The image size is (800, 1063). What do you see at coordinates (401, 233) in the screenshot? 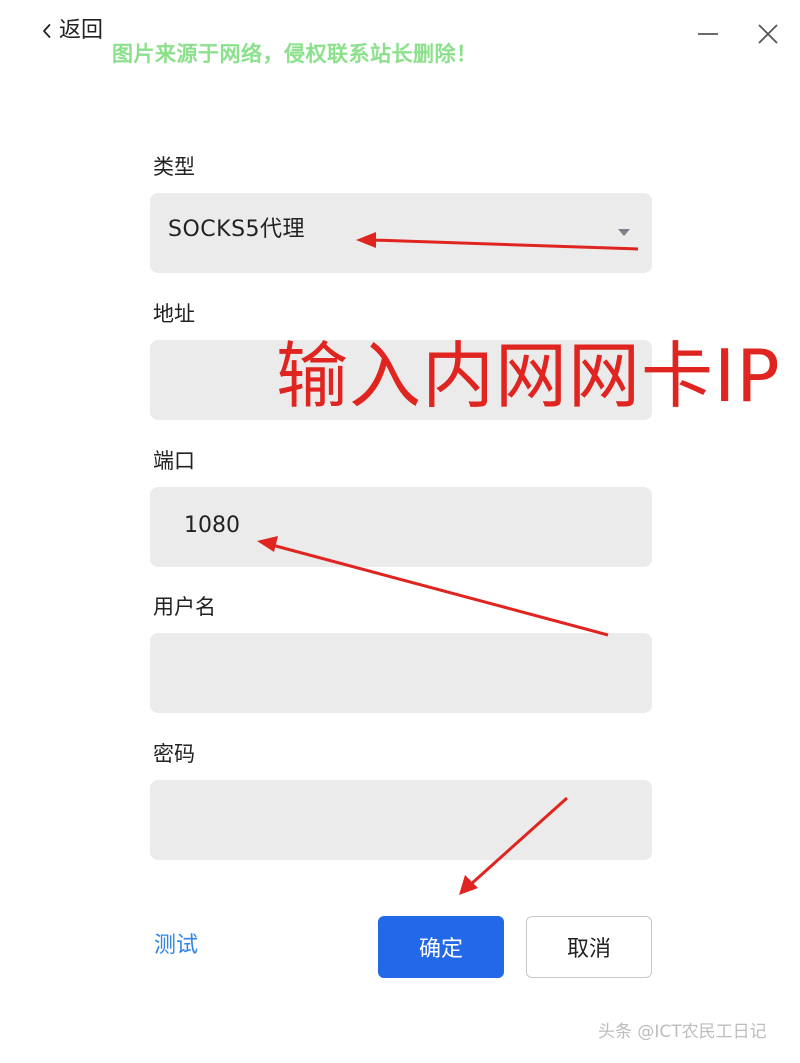
I see `type-select: SOCKS5代理` at bounding box center [401, 233].